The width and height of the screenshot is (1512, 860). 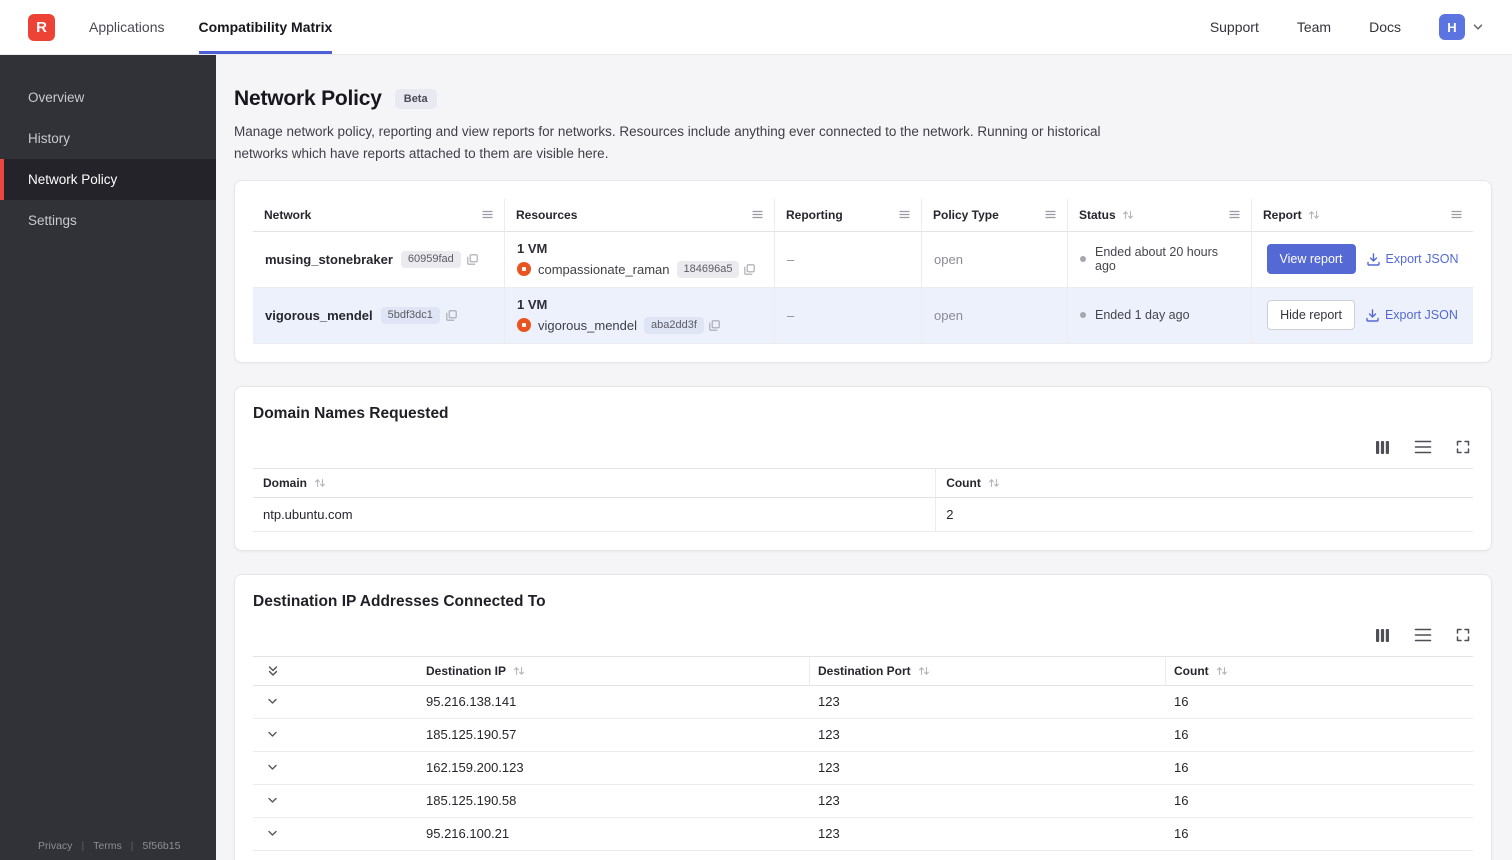 I want to click on navbar-right: Support Team Docs H, so click(x=1347, y=27).